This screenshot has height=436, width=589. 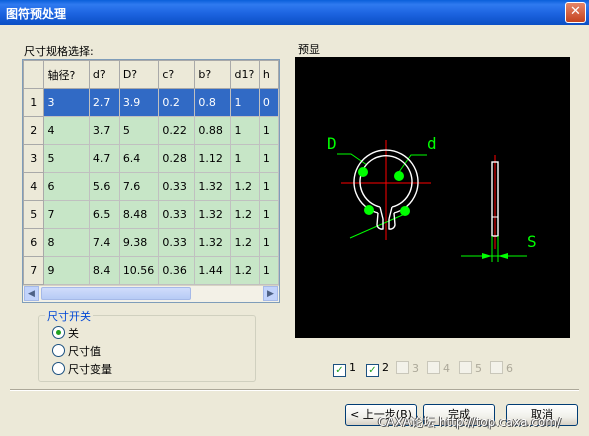 I want to click on view-checkbox-5: 5, so click(x=470, y=368).